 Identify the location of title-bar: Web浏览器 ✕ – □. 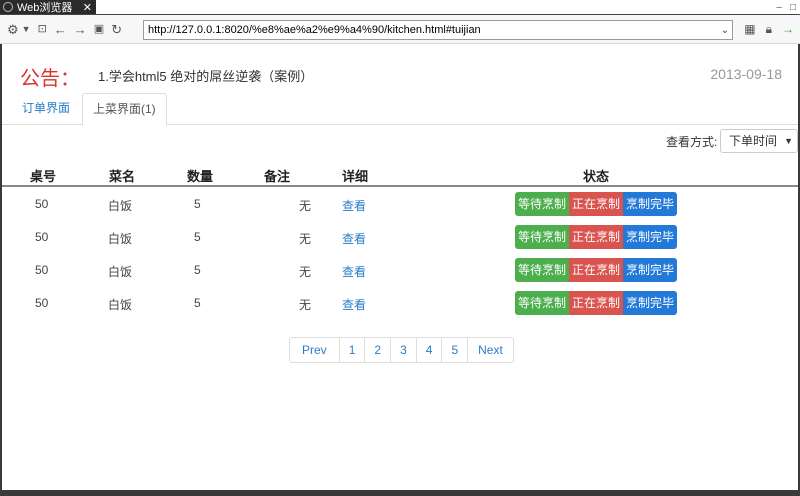
(400, 7).